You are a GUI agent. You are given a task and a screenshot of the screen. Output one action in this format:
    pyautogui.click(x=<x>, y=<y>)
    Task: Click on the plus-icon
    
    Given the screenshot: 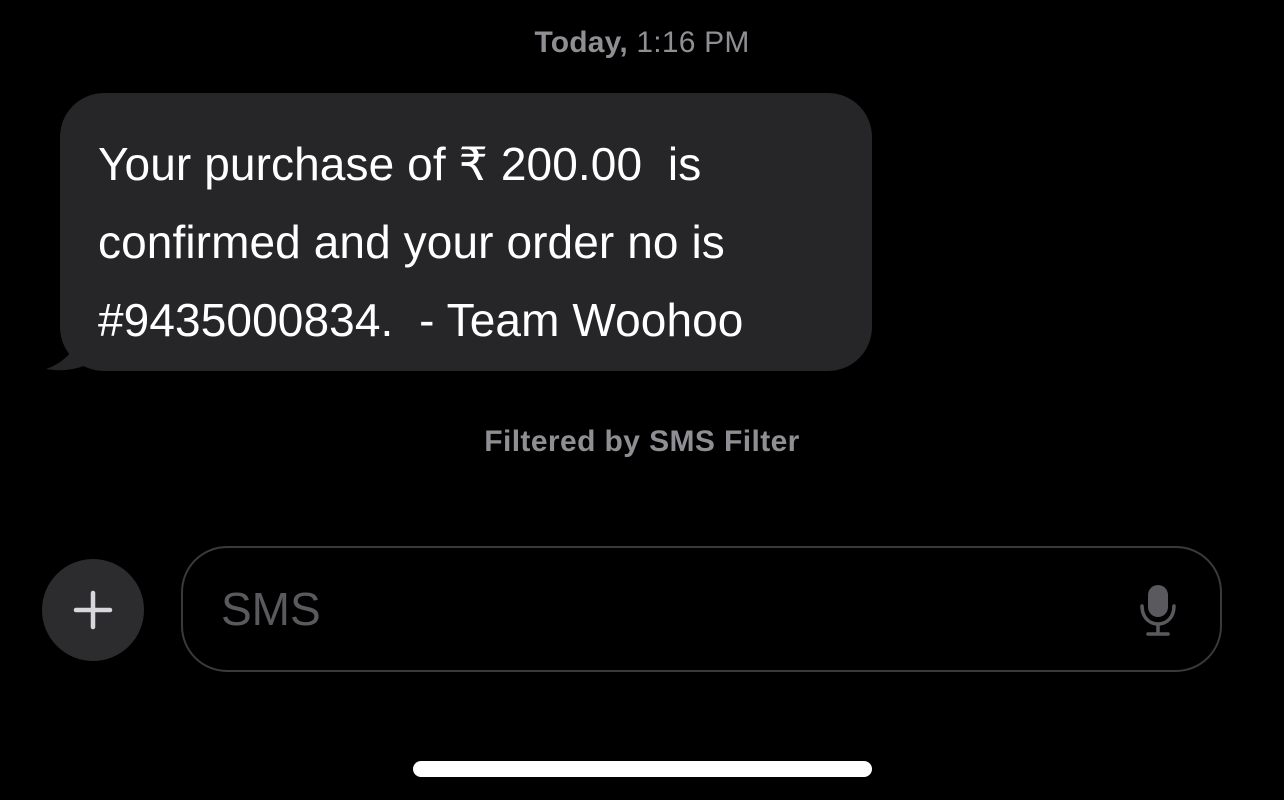 What is the action you would take?
    pyautogui.click(x=93, y=610)
    